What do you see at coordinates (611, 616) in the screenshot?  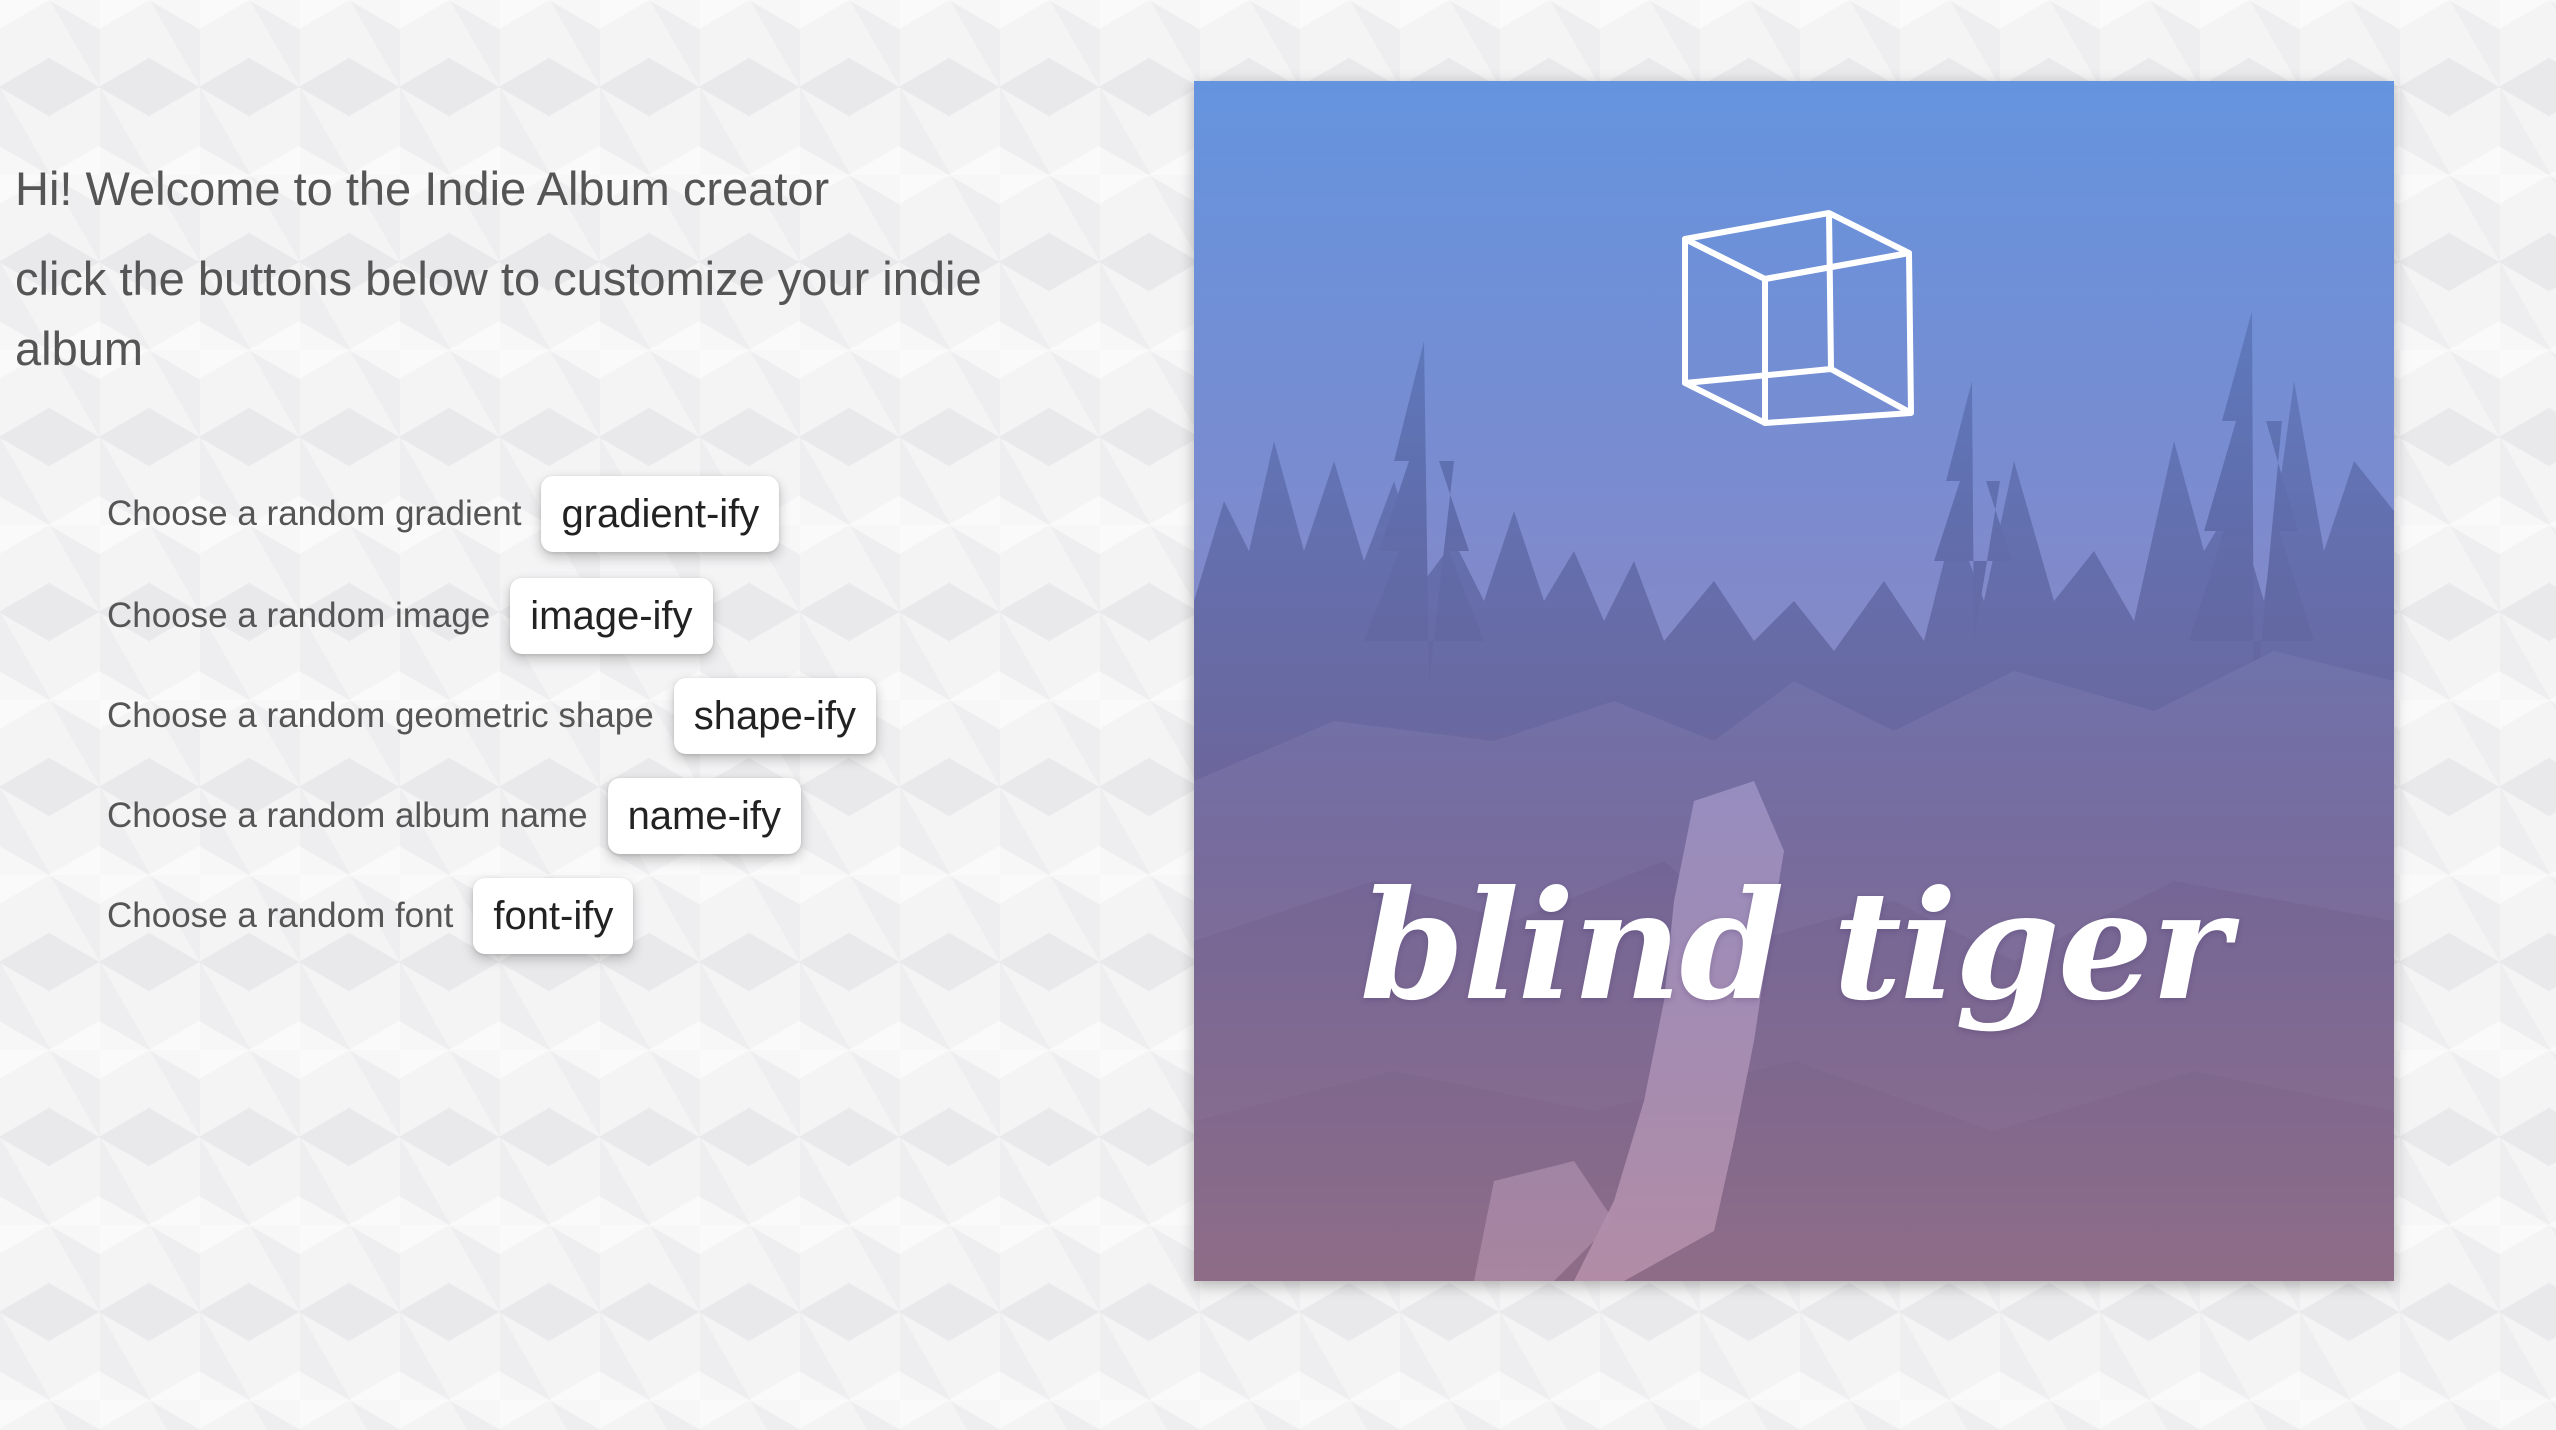 I see `image-ify-button: image-ify` at bounding box center [611, 616].